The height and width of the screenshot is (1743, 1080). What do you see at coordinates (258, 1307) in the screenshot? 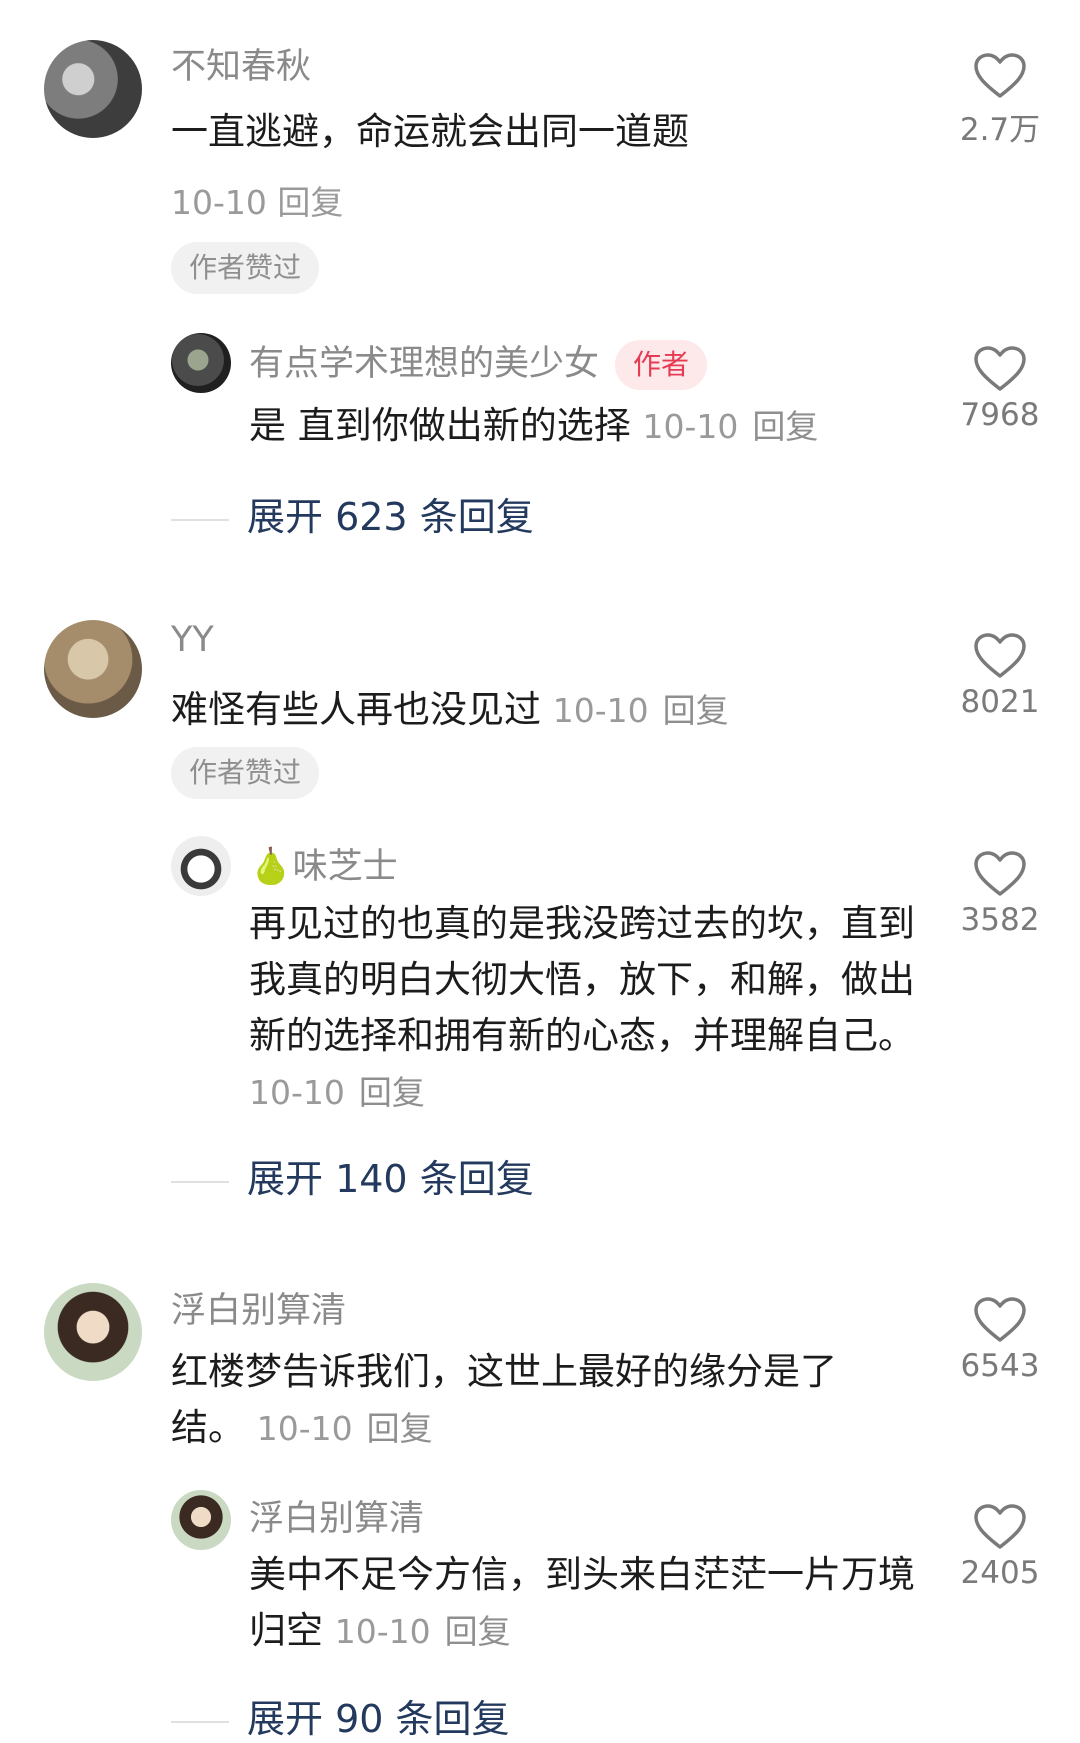
I see `username: 浮白别算清` at bounding box center [258, 1307].